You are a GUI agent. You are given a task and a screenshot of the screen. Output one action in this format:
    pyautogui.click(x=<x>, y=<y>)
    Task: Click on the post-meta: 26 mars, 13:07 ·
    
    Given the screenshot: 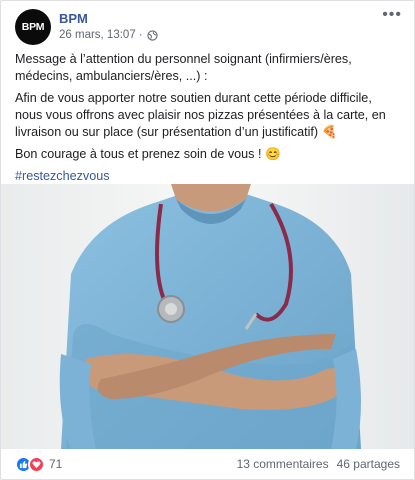 What is the action you would take?
    pyautogui.click(x=108, y=35)
    